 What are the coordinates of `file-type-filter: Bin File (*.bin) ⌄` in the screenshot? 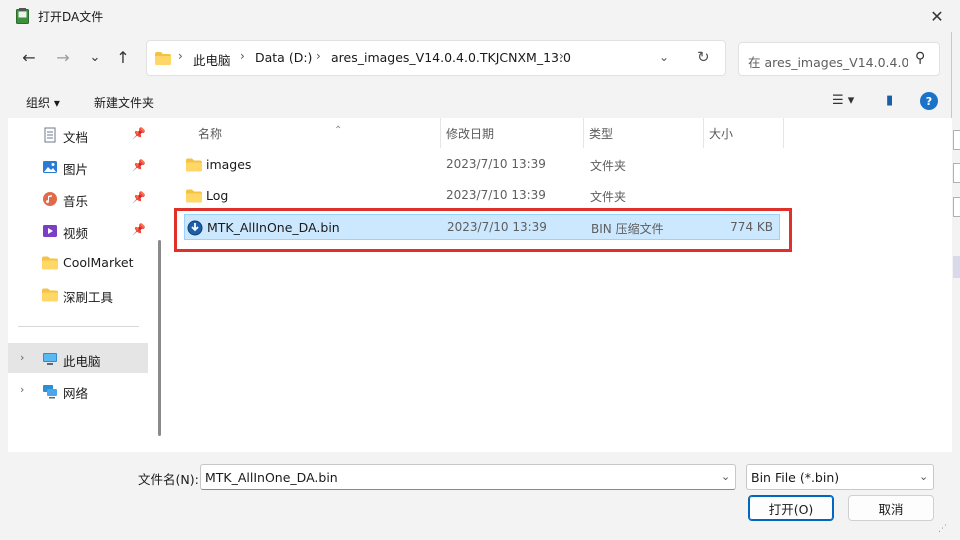 It's located at (840, 477).